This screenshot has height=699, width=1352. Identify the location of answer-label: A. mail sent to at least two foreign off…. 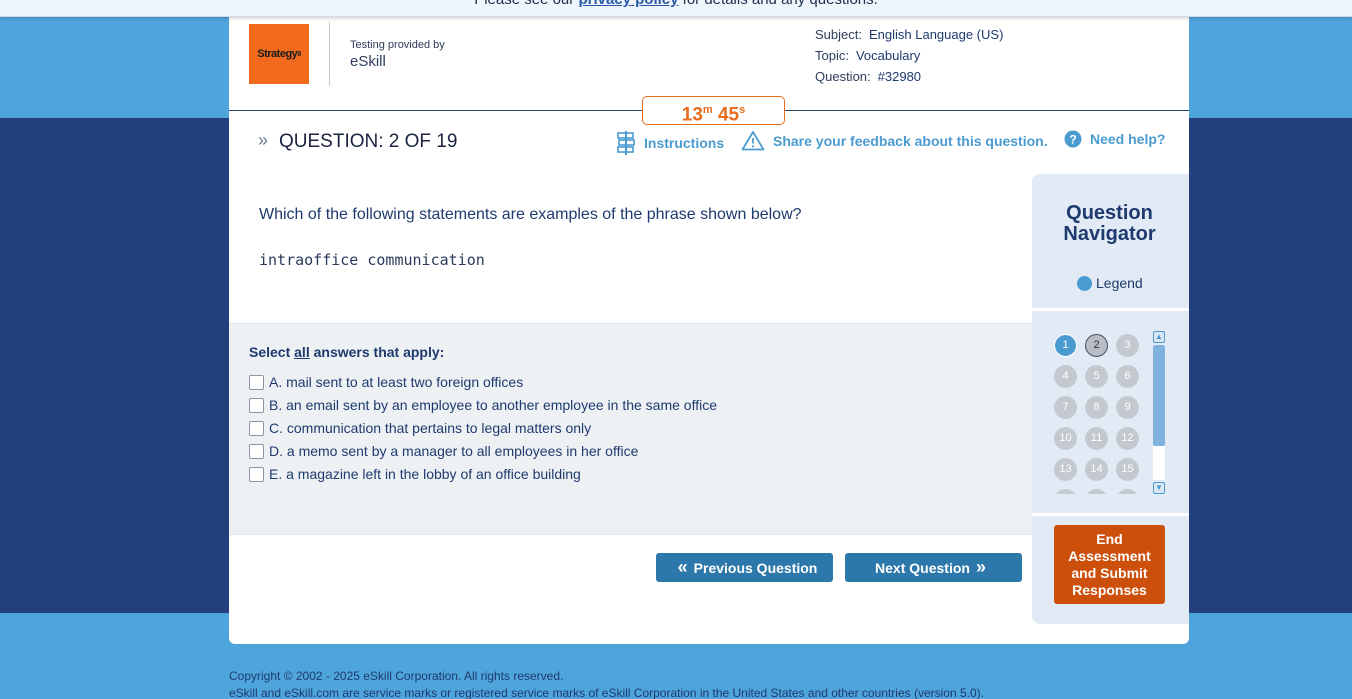
(396, 382).